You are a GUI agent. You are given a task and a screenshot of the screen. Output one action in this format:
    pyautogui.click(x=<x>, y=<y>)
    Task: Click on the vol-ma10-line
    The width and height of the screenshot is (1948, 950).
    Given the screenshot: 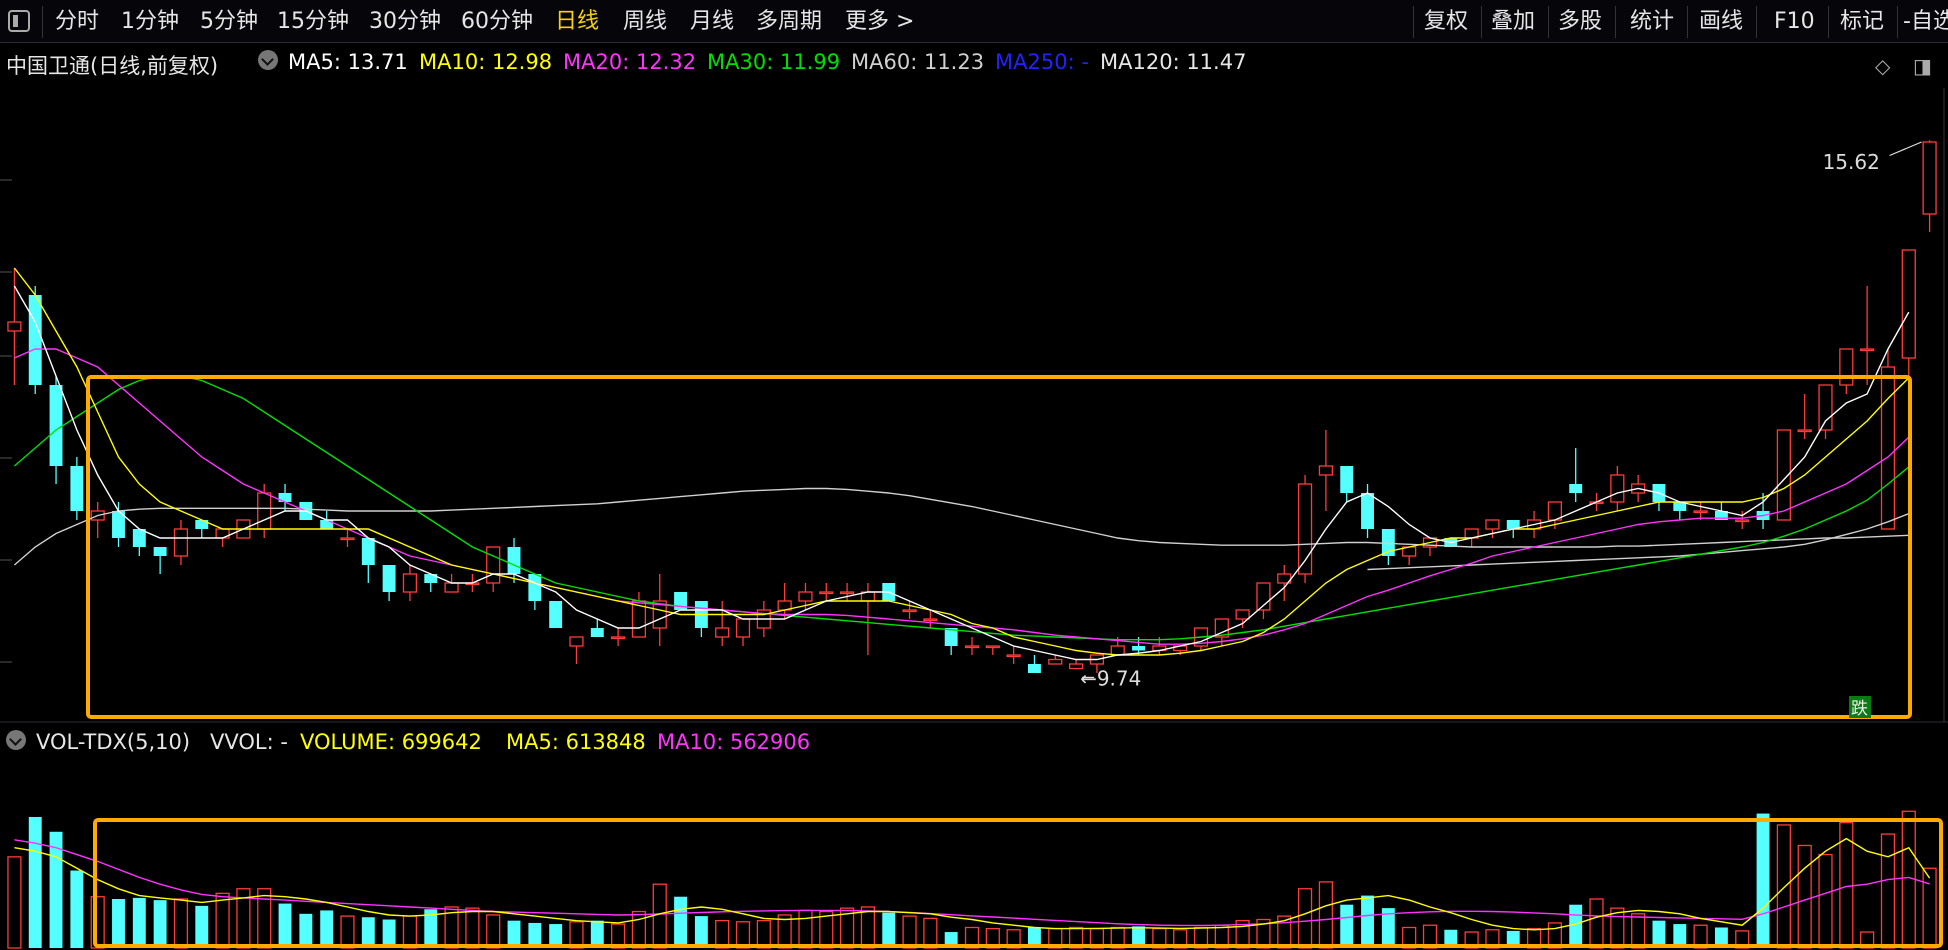 What is the action you would take?
    pyautogui.click(x=972, y=883)
    